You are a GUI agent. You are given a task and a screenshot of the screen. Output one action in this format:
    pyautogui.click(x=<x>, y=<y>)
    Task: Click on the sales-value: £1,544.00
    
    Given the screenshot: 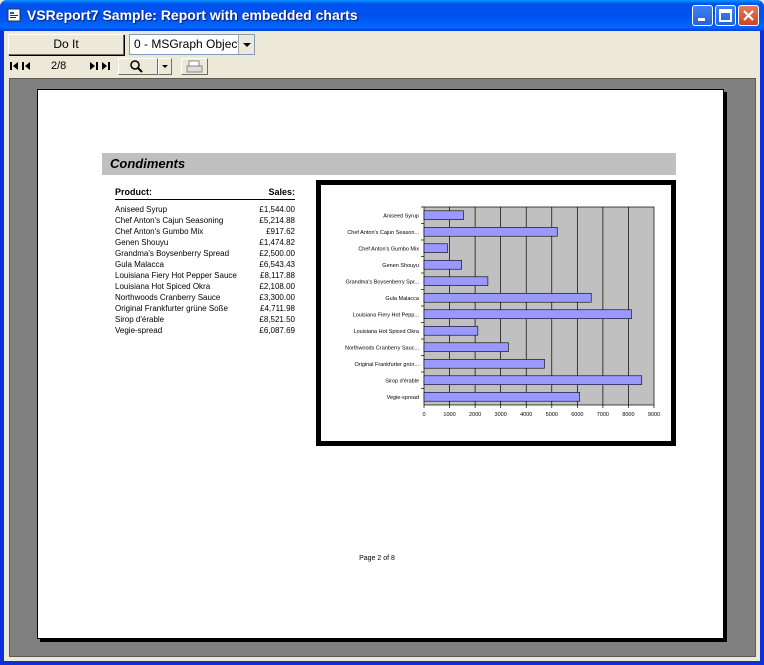 What is the action you would take?
    pyautogui.click(x=277, y=209)
    